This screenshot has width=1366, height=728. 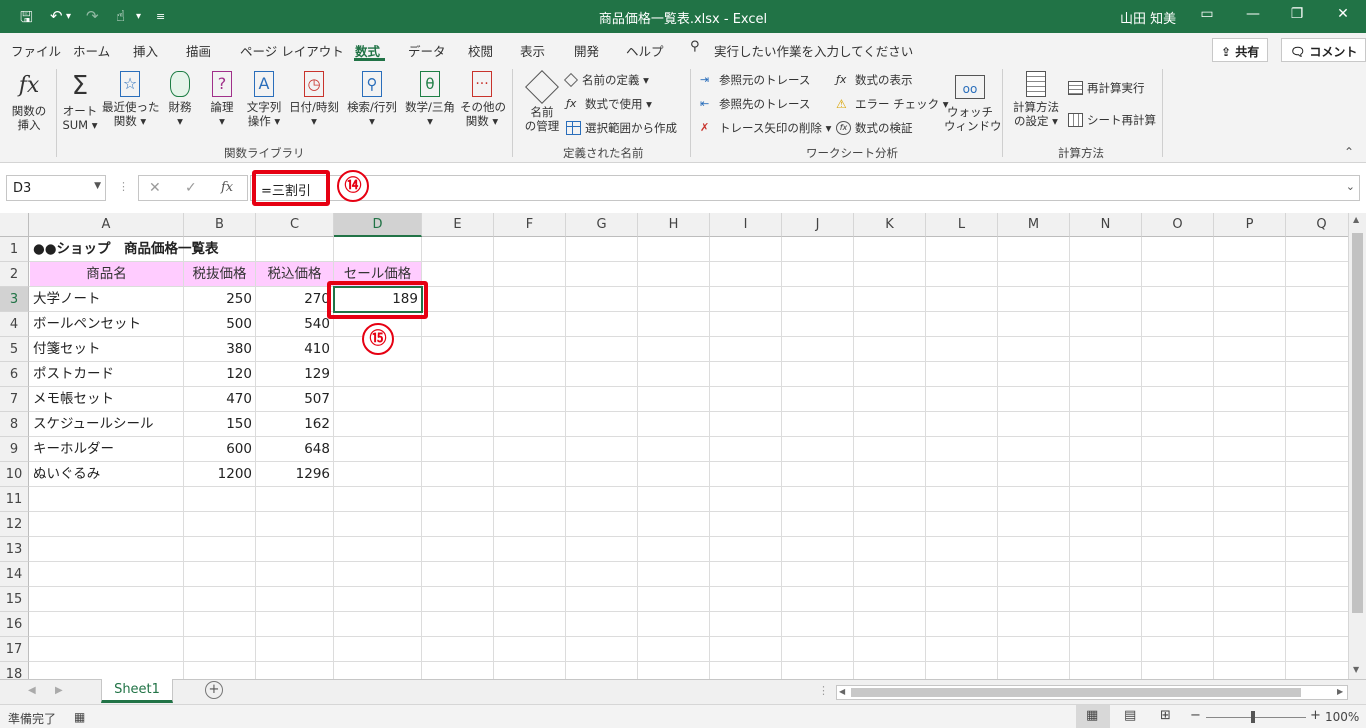 I want to click on item-name-cell: ぬいぐるみ, so click(x=66, y=474).